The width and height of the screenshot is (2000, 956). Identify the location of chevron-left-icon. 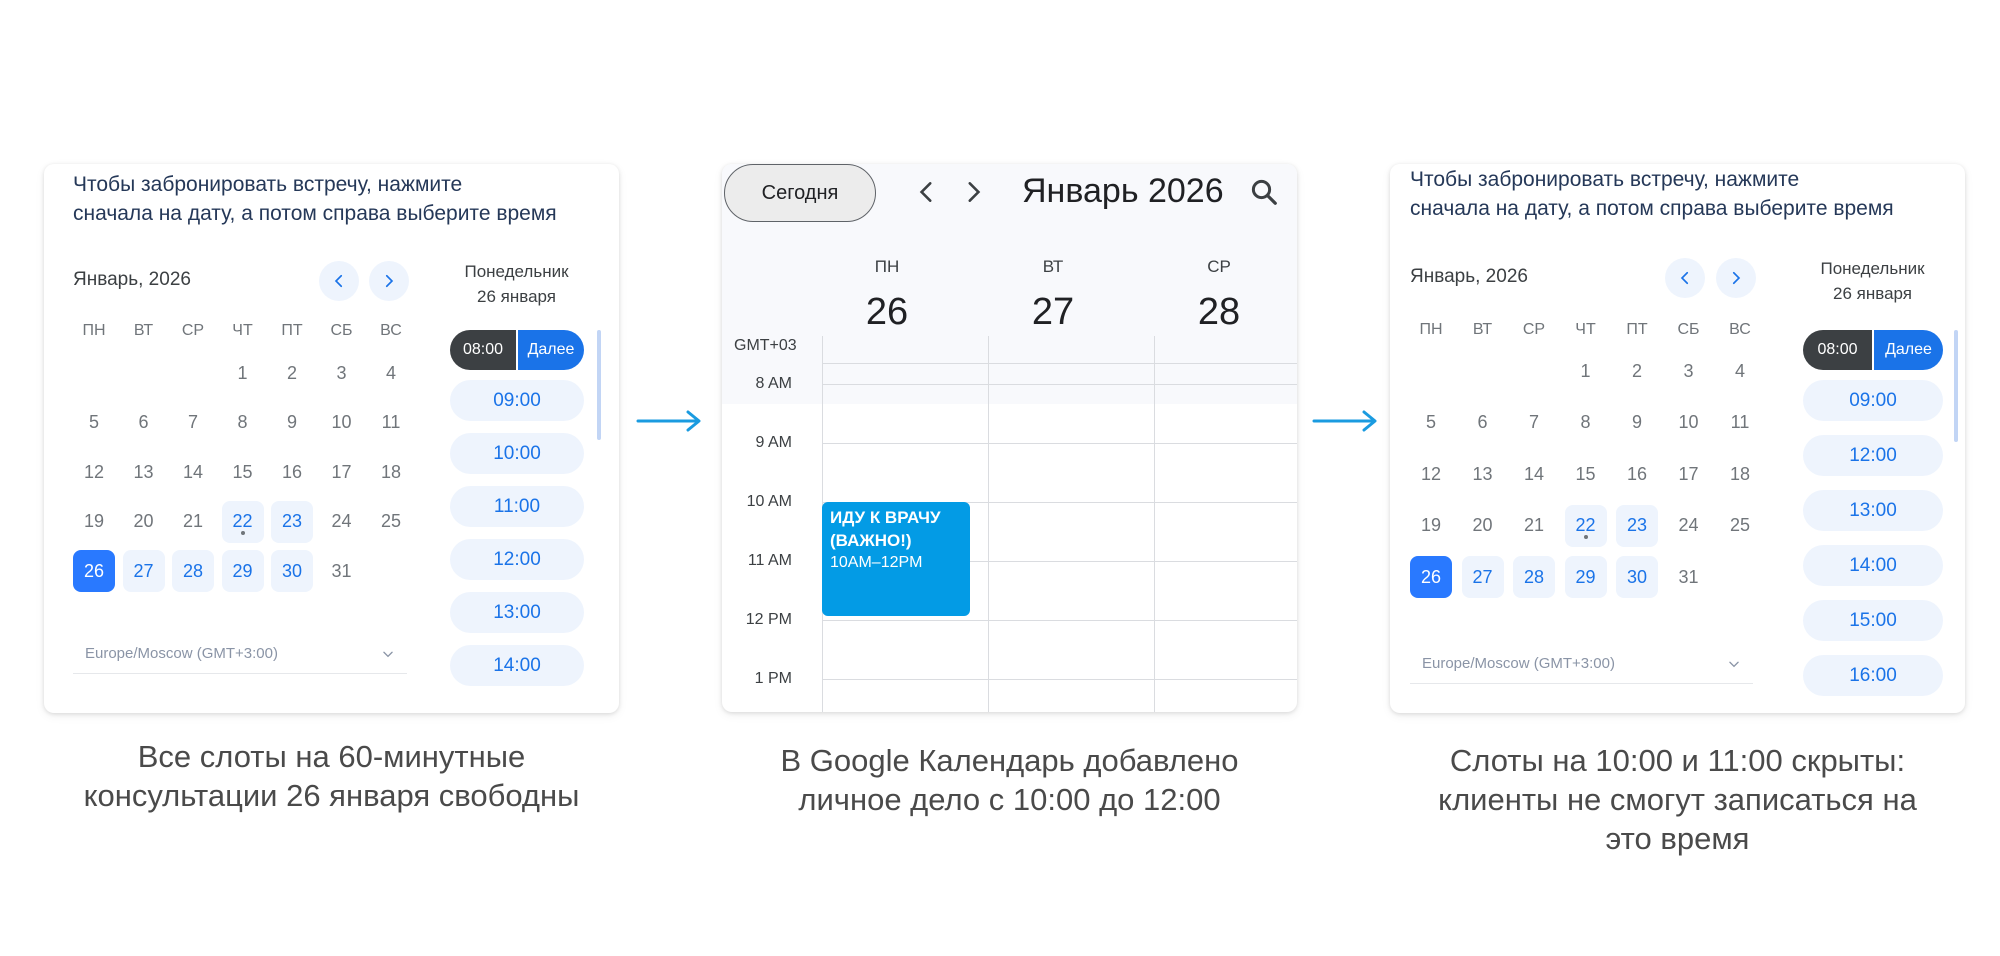
(927, 192).